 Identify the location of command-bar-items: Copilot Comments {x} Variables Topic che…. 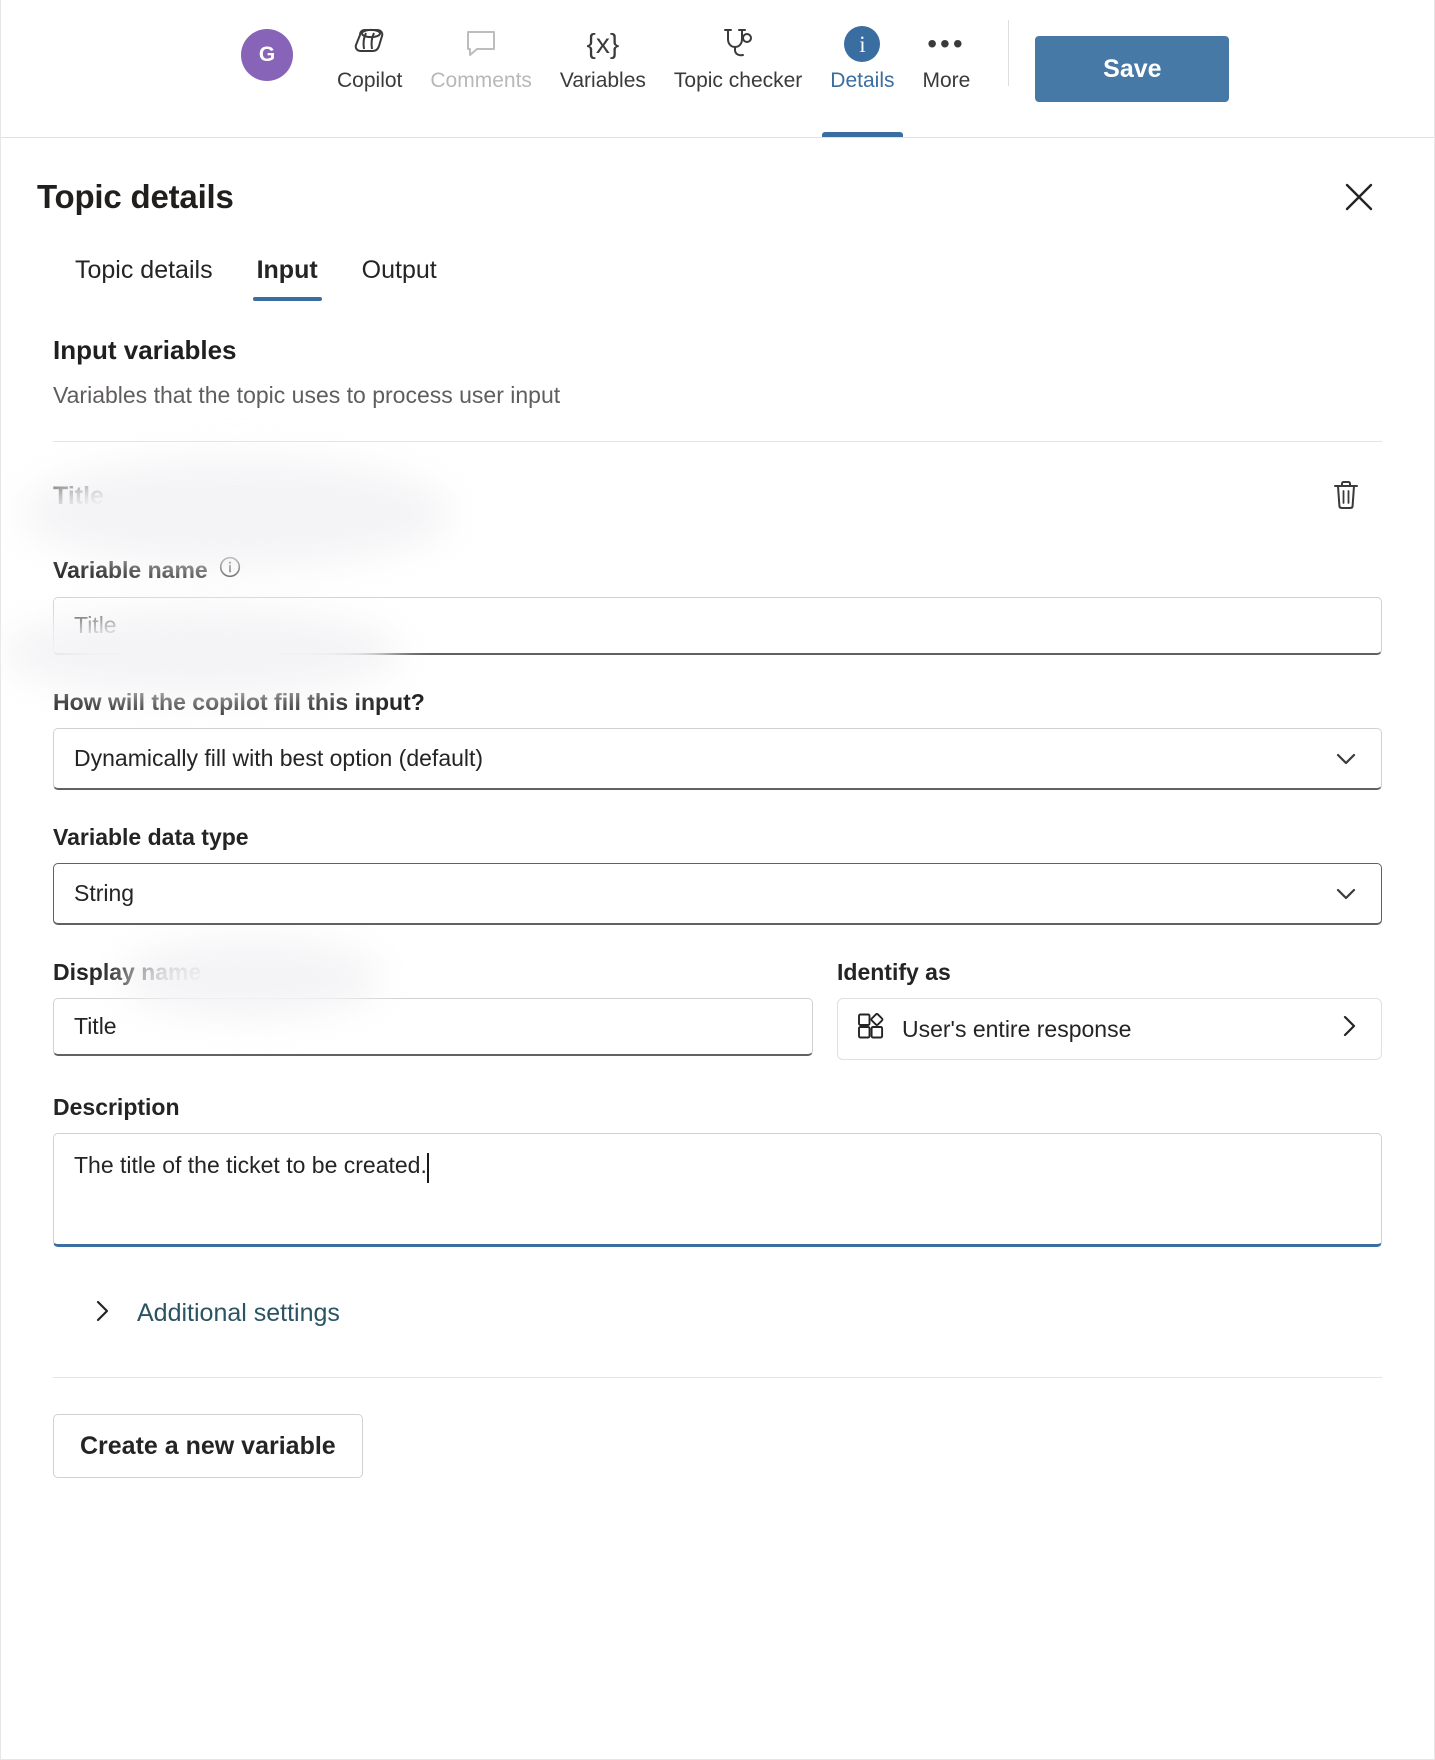
(653, 68).